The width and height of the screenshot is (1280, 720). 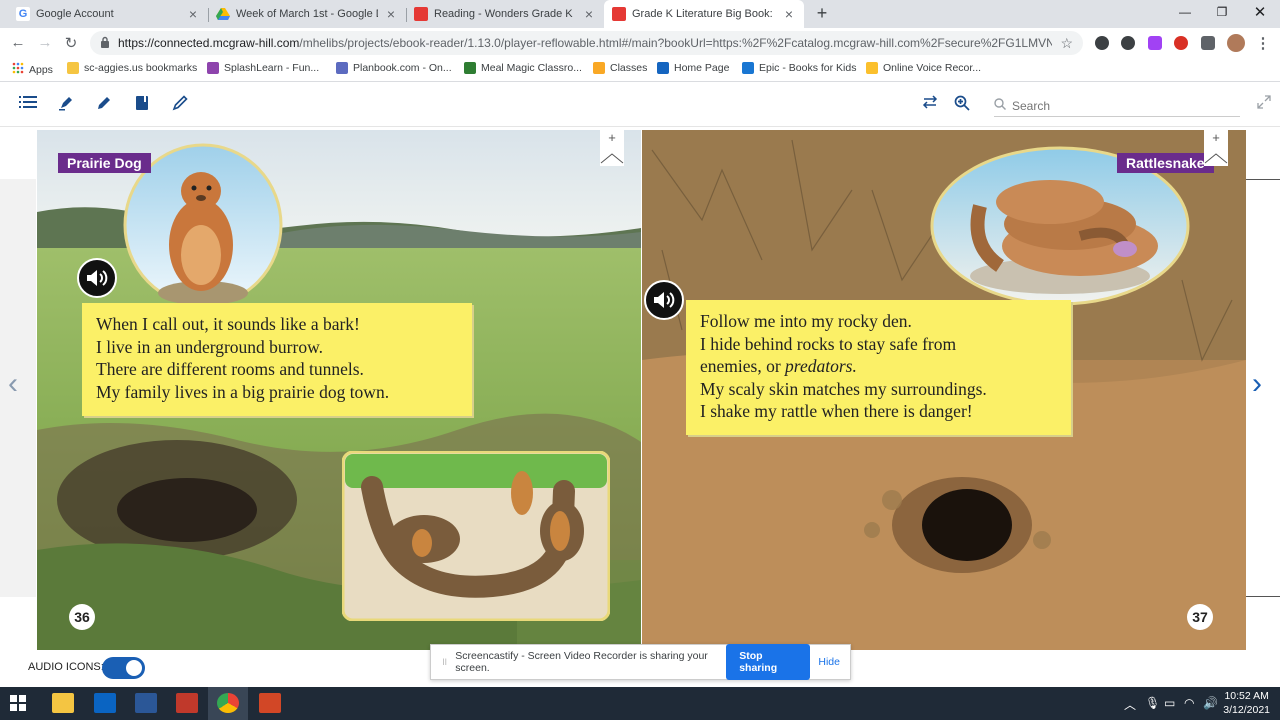 I want to click on restore-icon: ❐, so click(x=1222, y=12).